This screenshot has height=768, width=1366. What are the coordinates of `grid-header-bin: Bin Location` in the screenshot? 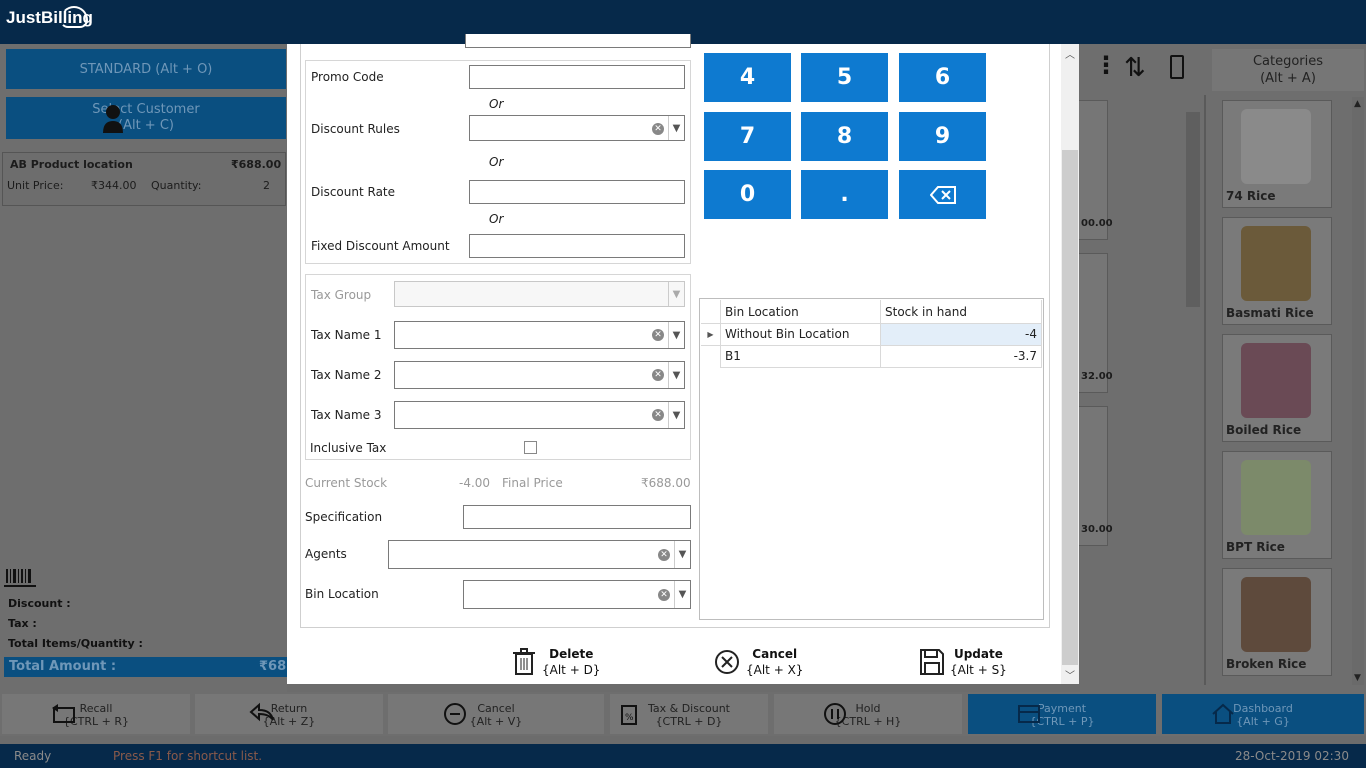 It's located at (801, 312).